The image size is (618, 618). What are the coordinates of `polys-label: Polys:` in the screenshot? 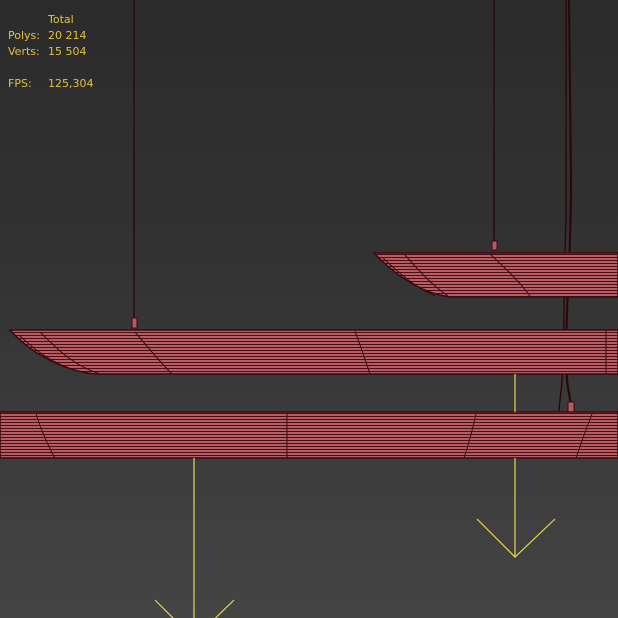 It's located at (24, 35).